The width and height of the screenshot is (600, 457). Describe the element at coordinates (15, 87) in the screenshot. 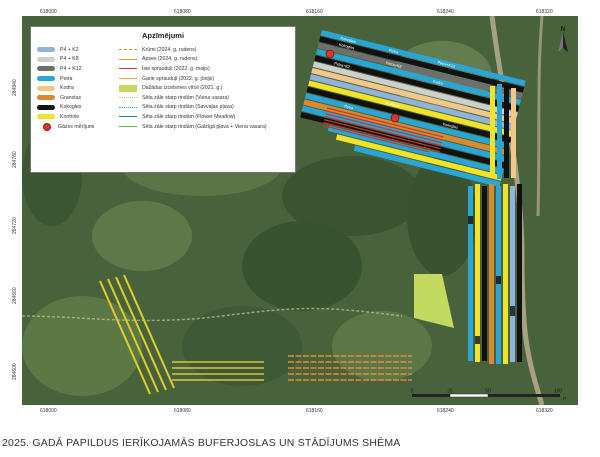

I see `y-tick: 284840` at that location.